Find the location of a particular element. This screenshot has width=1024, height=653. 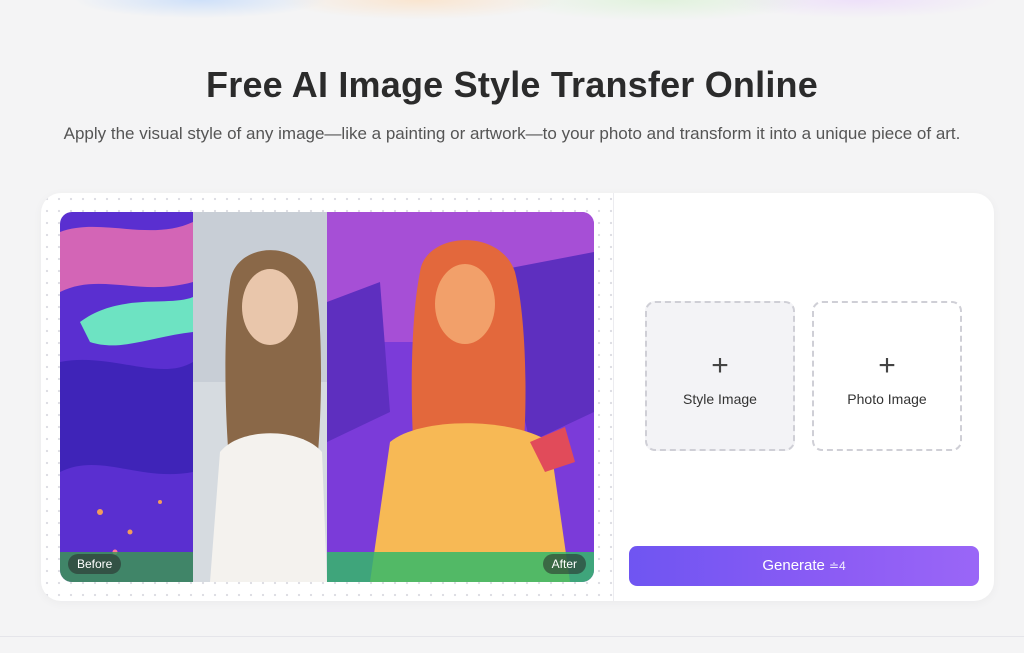

photo-image-label: Photo Image is located at coordinates (887, 399).